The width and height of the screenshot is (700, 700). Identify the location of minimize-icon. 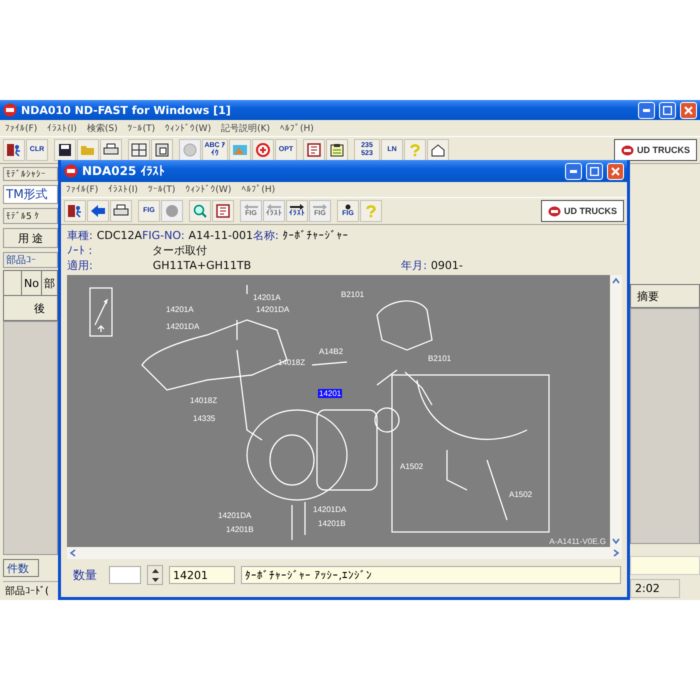
(646, 110).